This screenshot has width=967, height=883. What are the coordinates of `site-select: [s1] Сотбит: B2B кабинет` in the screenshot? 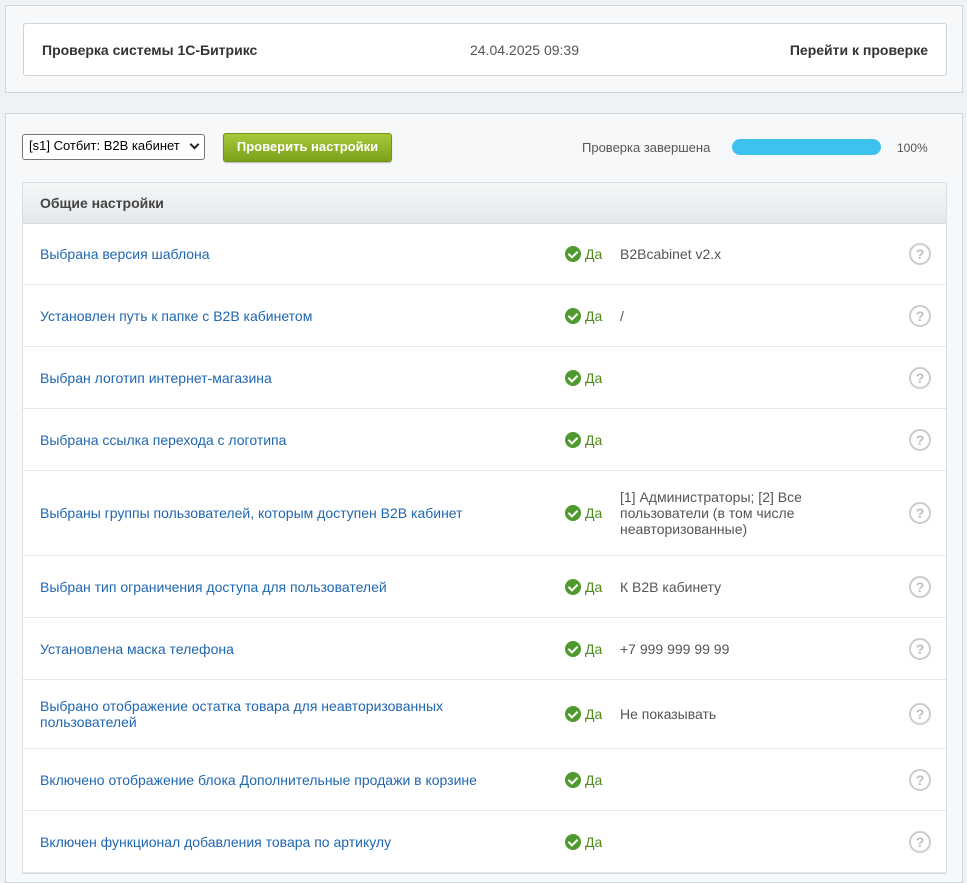 It's located at (113, 147).